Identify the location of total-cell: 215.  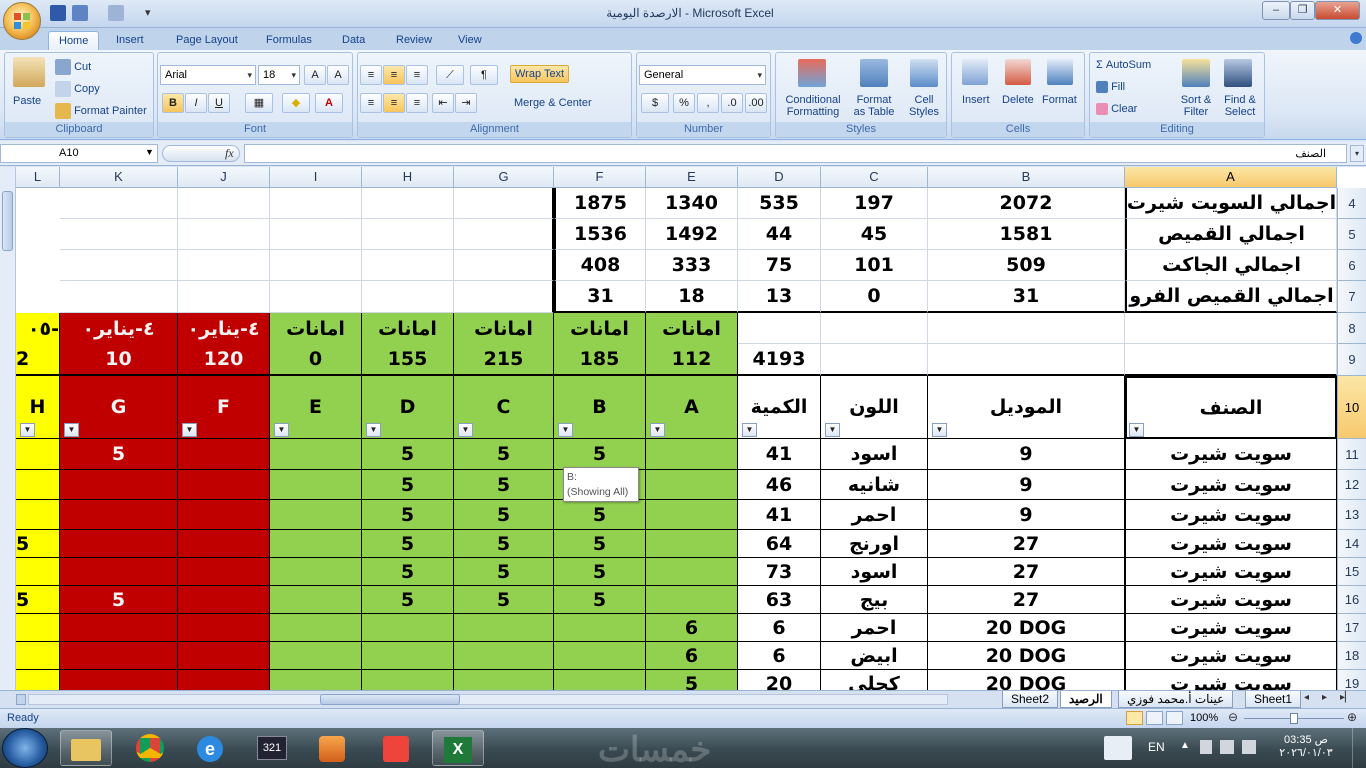
(504, 360).